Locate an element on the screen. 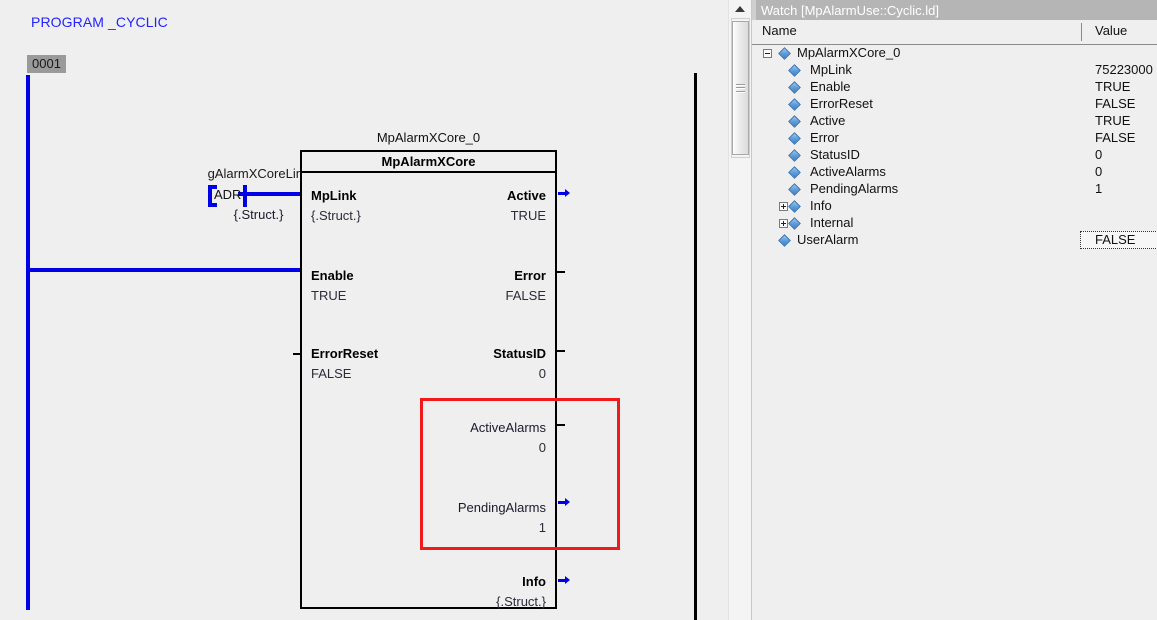 This screenshot has width=1157, height=620. collapse-icon is located at coordinates (767, 53).